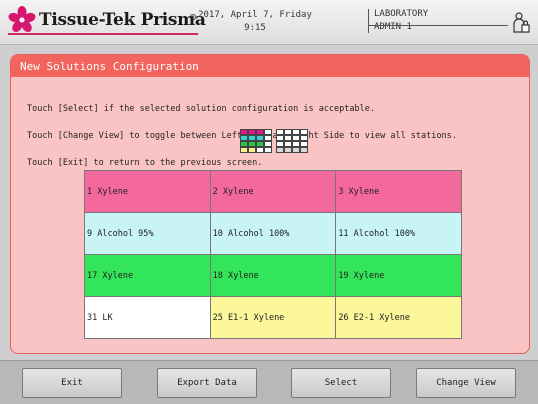 This screenshot has height=404, width=538. What do you see at coordinates (147, 191) in the screenshot?
I see `station-cell: 1 Xylene` at bounding box center [147, 191].